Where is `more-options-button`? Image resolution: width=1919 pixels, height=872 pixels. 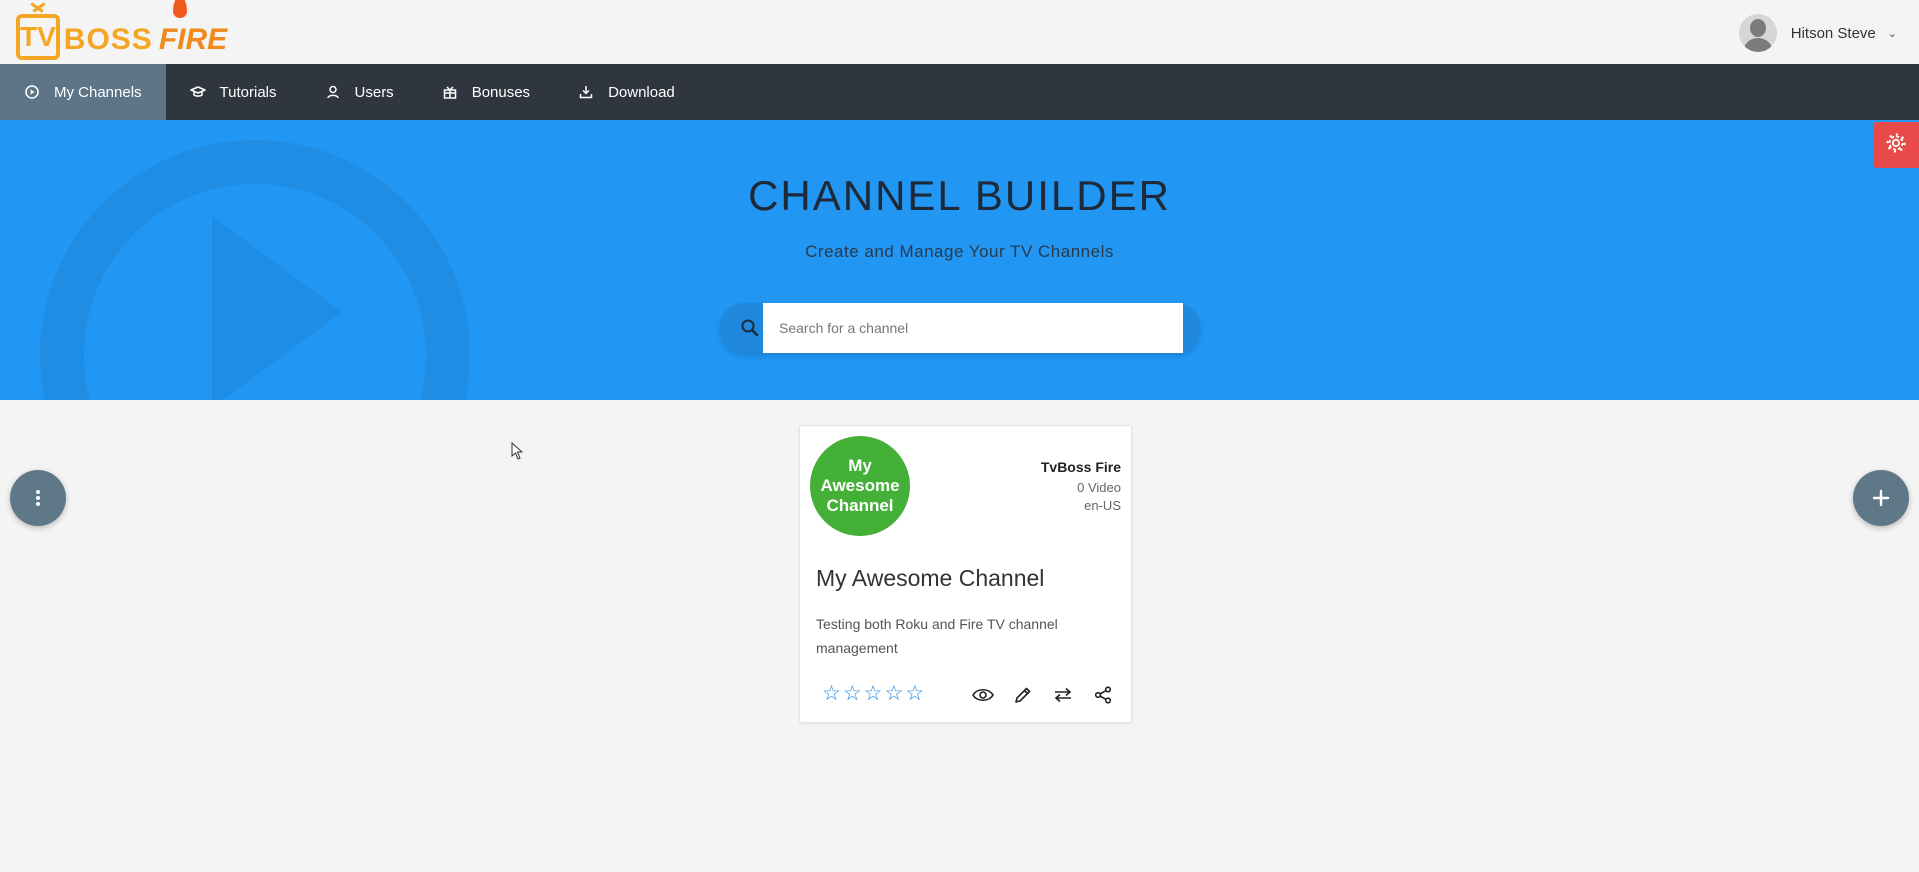
more-options-button is located at coordinates (38, 498).